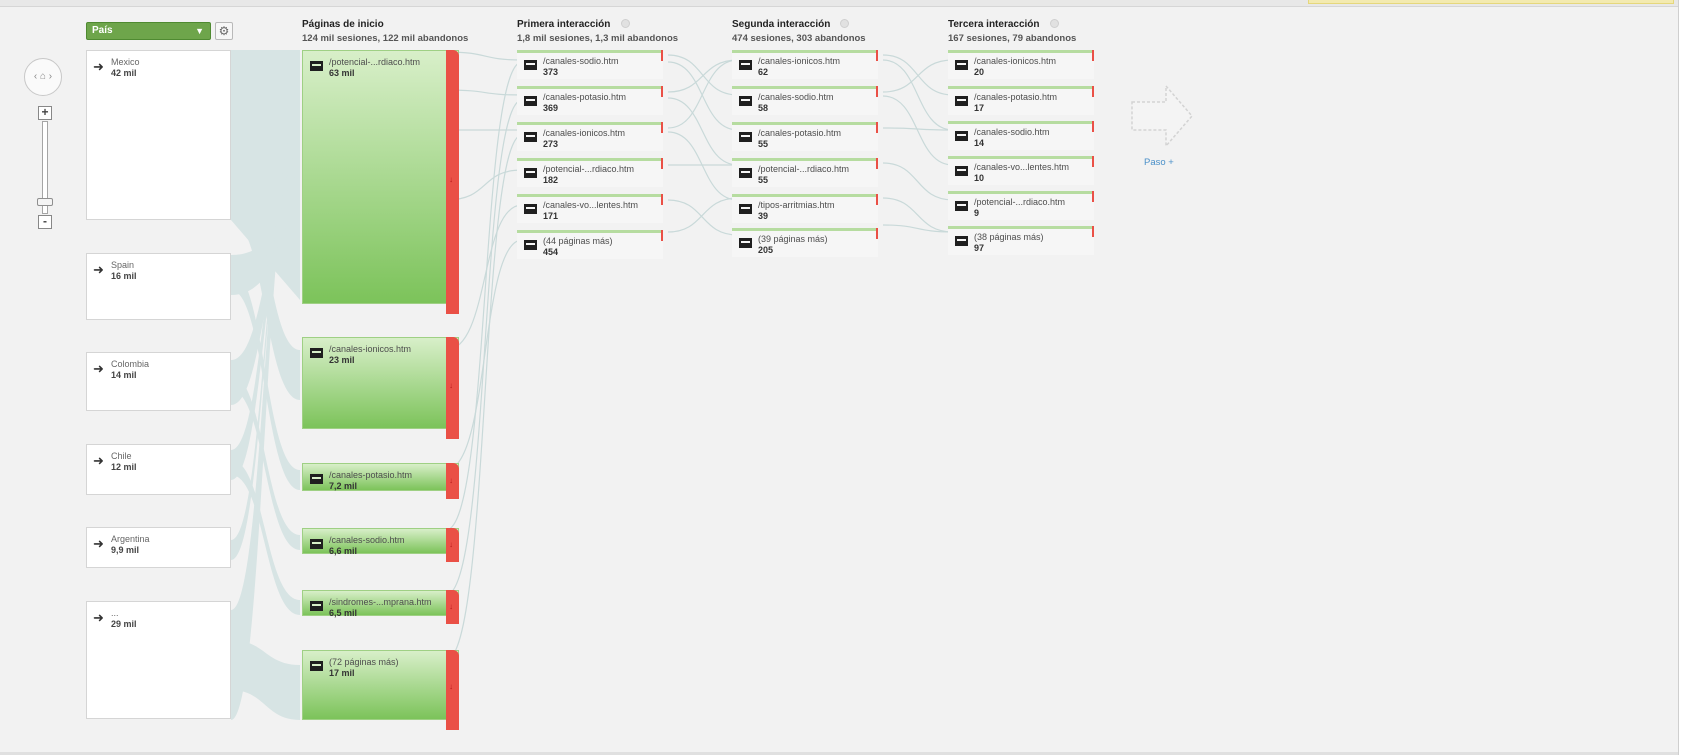 The height and width of the screenshot is (755, 1690). I want to click on country-value: 42 mil, so click(124, 73).